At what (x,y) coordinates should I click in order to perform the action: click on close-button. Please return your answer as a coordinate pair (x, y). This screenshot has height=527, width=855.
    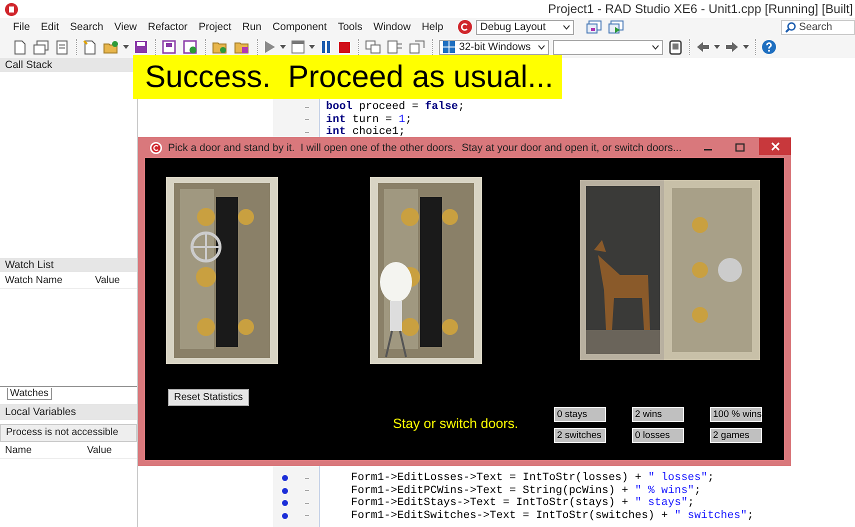
    Looking at the image, I should click on (775, 146).